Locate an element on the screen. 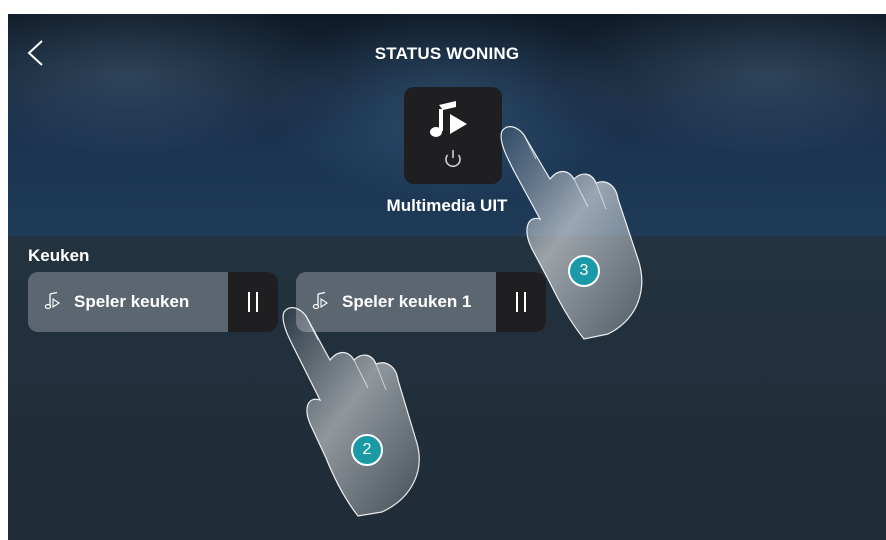 This screenshot has width=886, height=540. step-marker-3: 3 is located at coordinates (584, 271).